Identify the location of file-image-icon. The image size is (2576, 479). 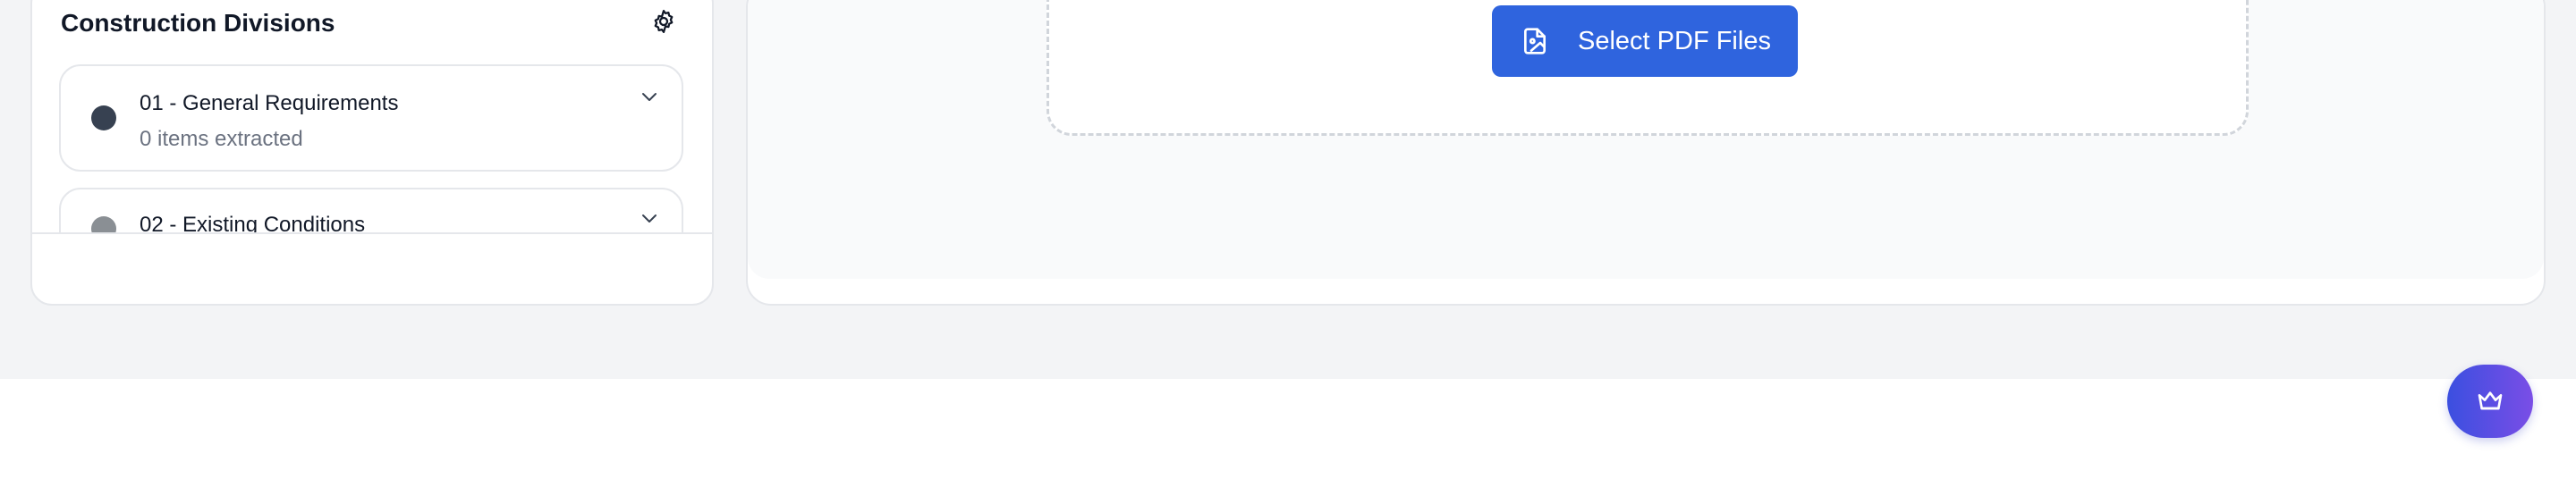
(1535, 41).